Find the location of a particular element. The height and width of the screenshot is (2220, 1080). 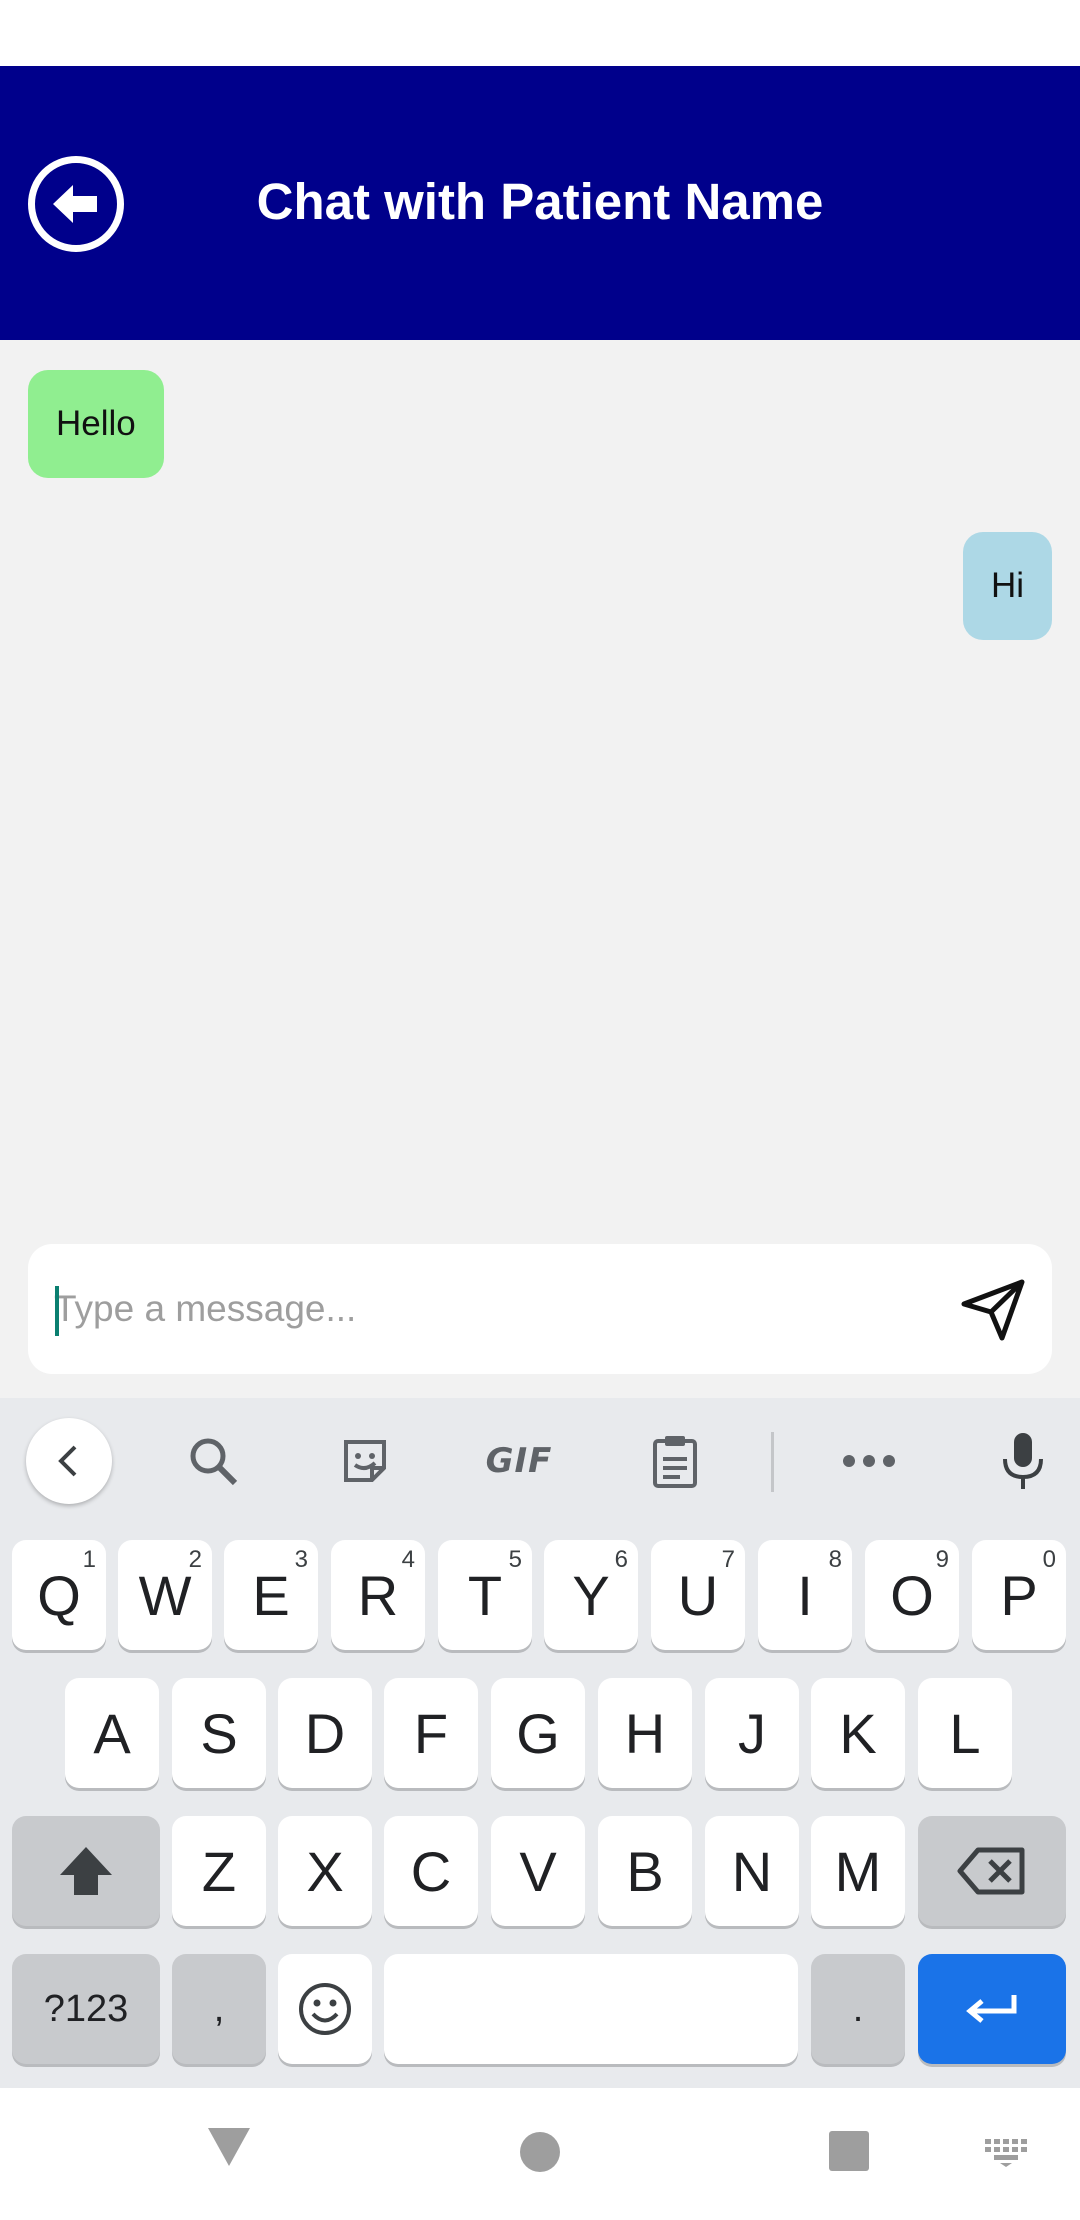

square-recents-icon is located at coordinates (849, 2151).